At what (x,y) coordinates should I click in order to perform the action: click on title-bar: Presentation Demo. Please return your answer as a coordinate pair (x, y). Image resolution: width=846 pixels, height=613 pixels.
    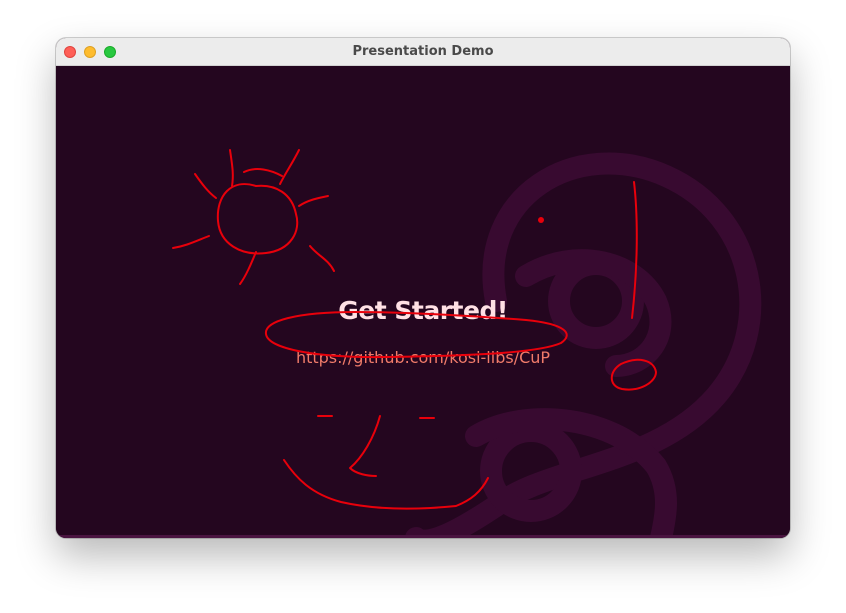
    Looking at the image, I should click on (423, 52).